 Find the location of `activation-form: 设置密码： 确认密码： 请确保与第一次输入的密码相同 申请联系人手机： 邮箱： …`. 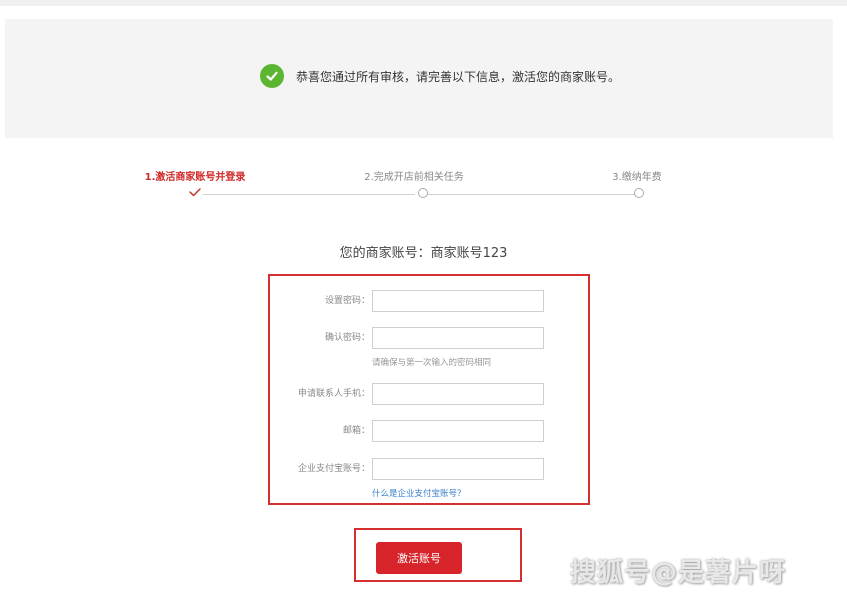

activation-form: 设置密码： 确认密码： 请确保与第一次输入的密码相同 申请联系人手机： 邮箱： … is located at coordinates (429, 389).